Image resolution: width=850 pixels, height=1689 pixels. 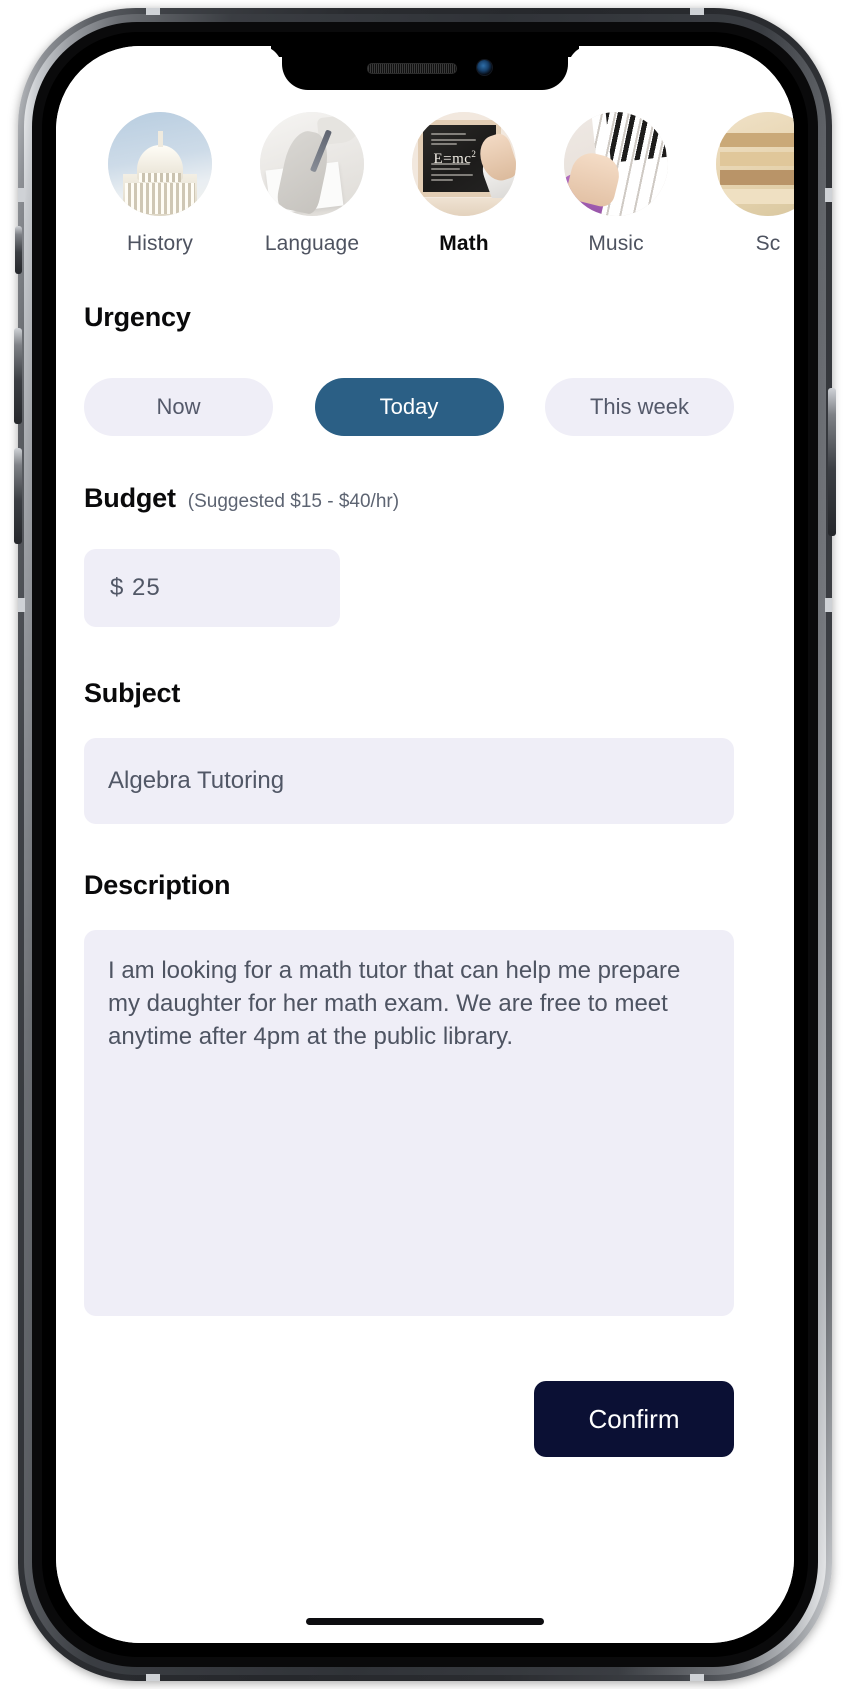 I want to click on confirm-button: Confirm, so click(x=634, y=1419).